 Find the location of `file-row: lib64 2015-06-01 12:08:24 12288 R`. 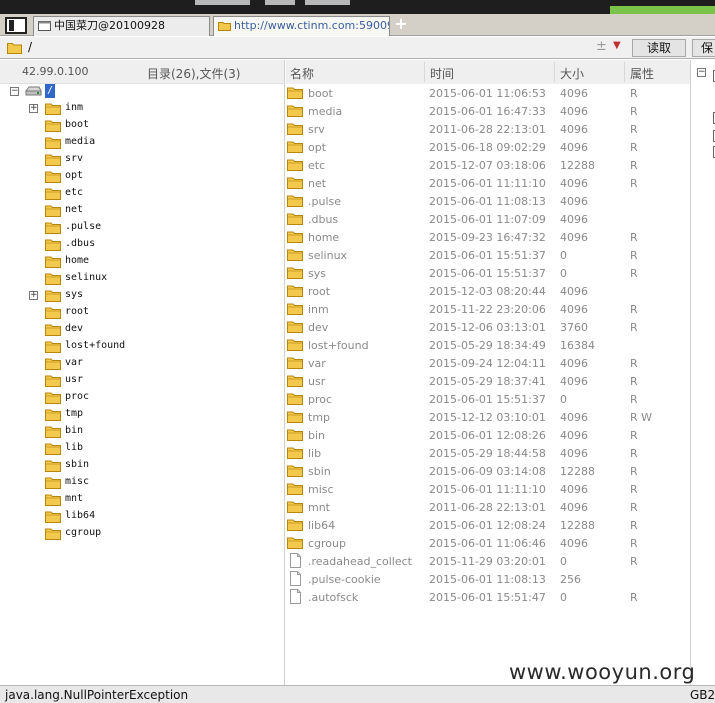

file-row: lib64 2015-06-01 12:08:24 12288 R is located at coordinates (488, 526).